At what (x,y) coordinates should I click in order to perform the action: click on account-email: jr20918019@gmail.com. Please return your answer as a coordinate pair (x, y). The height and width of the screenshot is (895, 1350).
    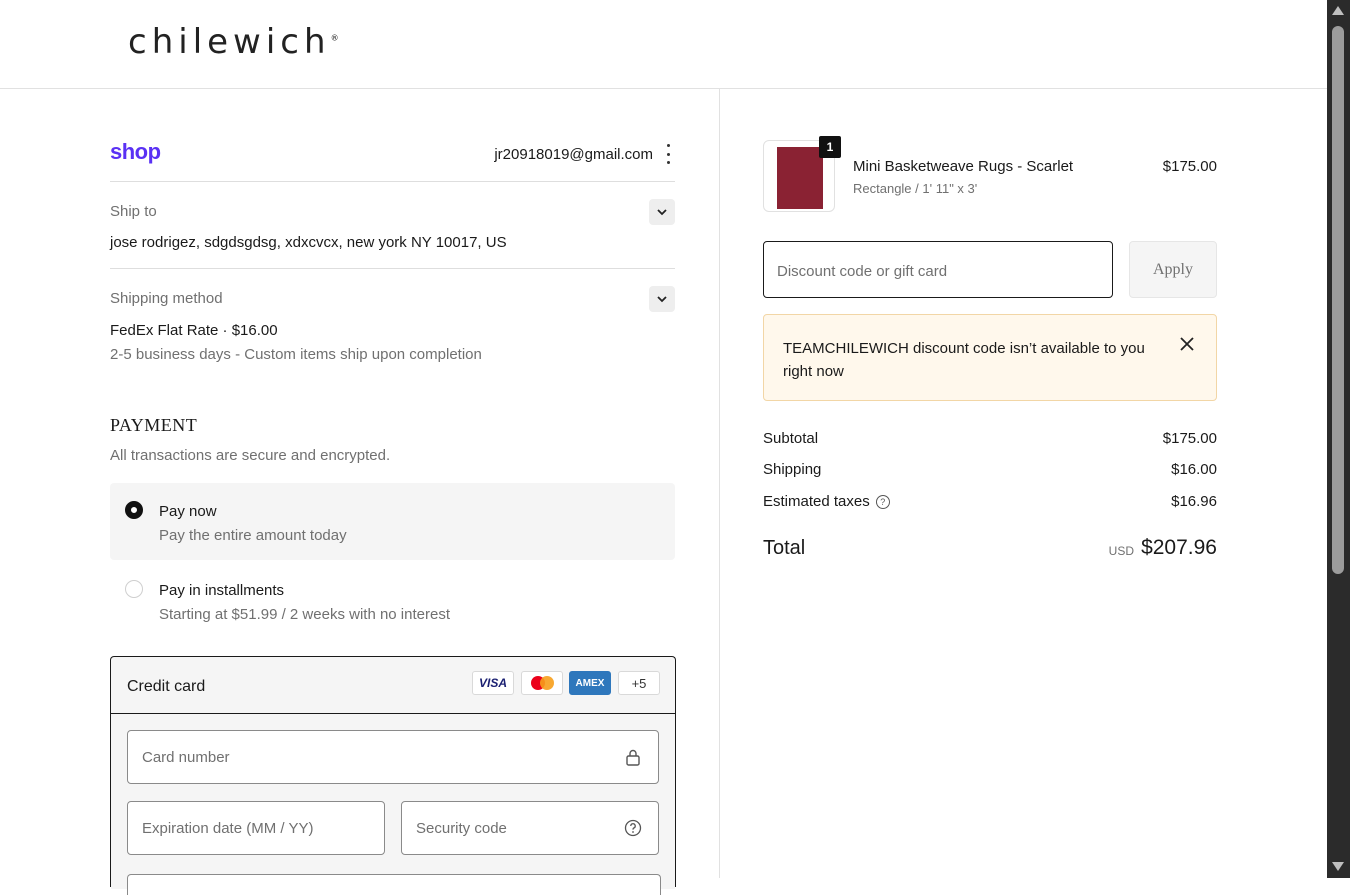
    Looking at the image, I should click on (573, 154).